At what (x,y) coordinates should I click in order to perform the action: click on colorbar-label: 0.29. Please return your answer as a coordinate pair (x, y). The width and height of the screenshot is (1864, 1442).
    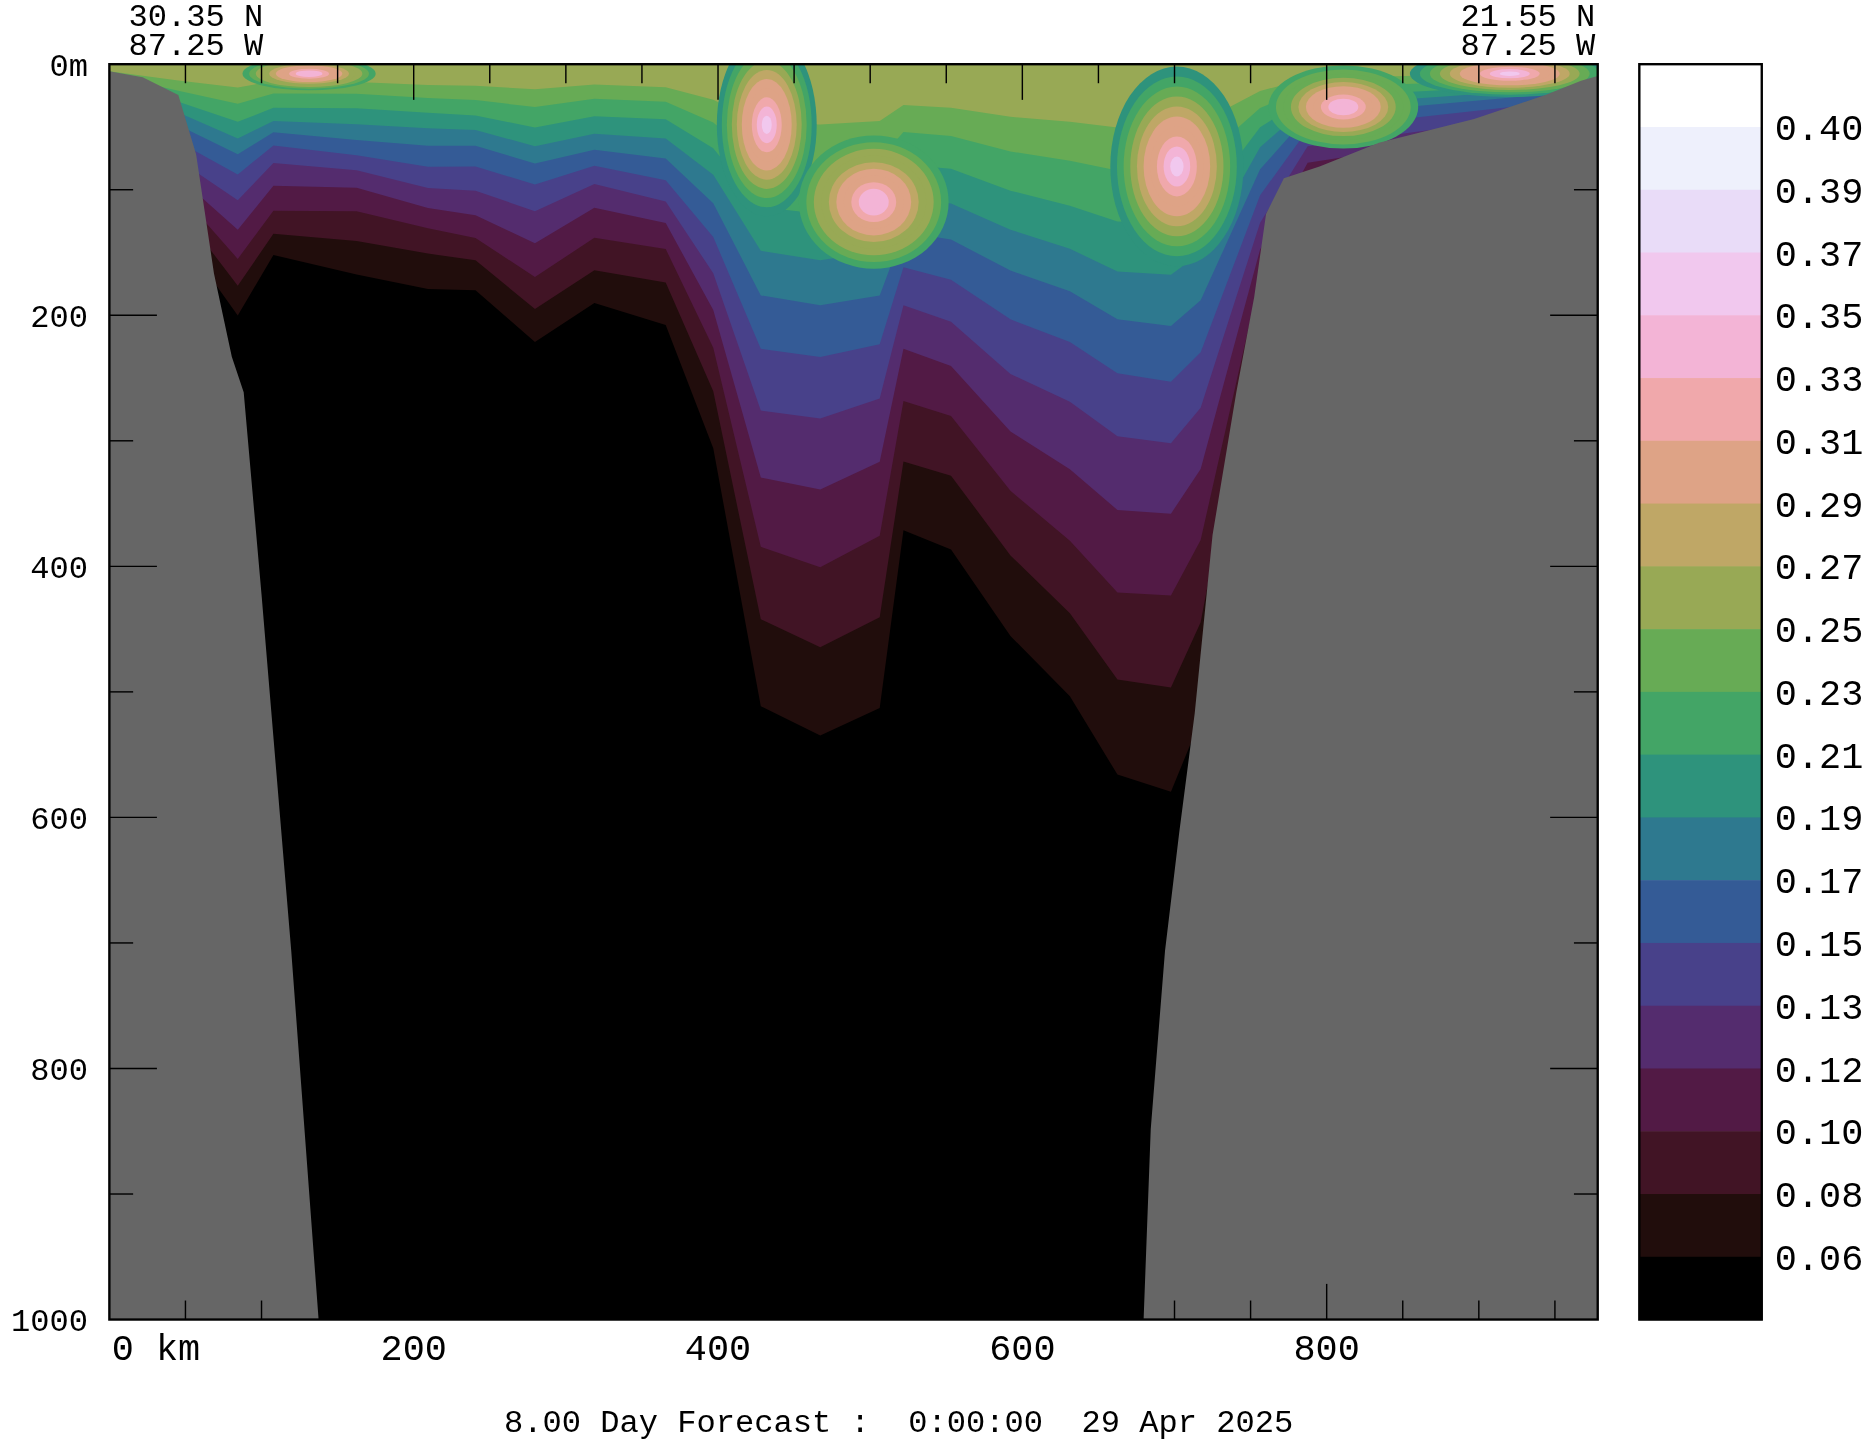
    Looking at the image, I should click on (1819, 506).